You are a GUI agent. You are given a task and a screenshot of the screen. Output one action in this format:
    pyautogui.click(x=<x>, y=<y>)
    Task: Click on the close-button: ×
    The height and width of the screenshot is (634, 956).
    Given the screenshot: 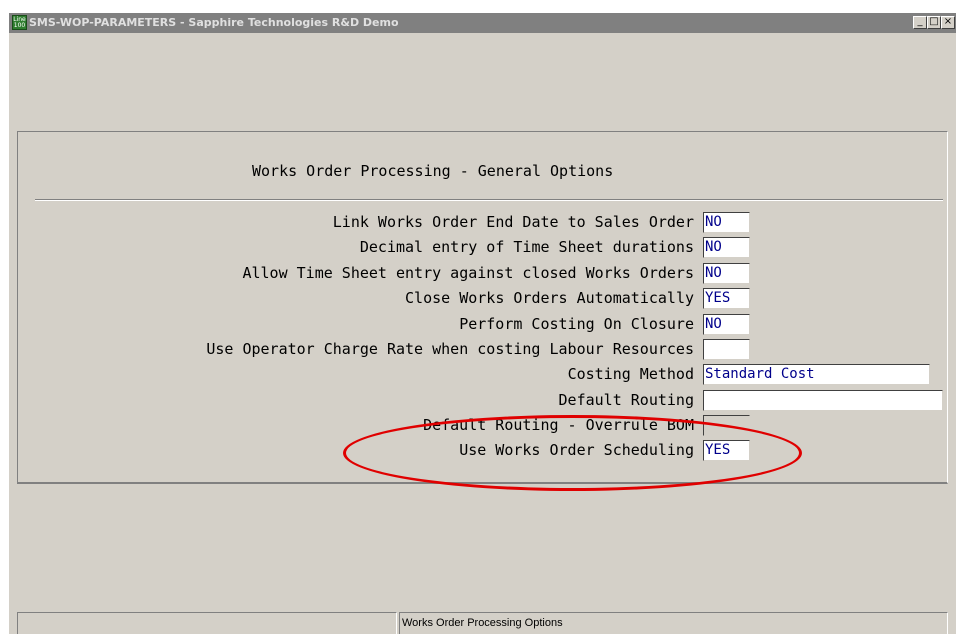 What is the action you would take?
    pyautogui.click(x=948, y=22)
    